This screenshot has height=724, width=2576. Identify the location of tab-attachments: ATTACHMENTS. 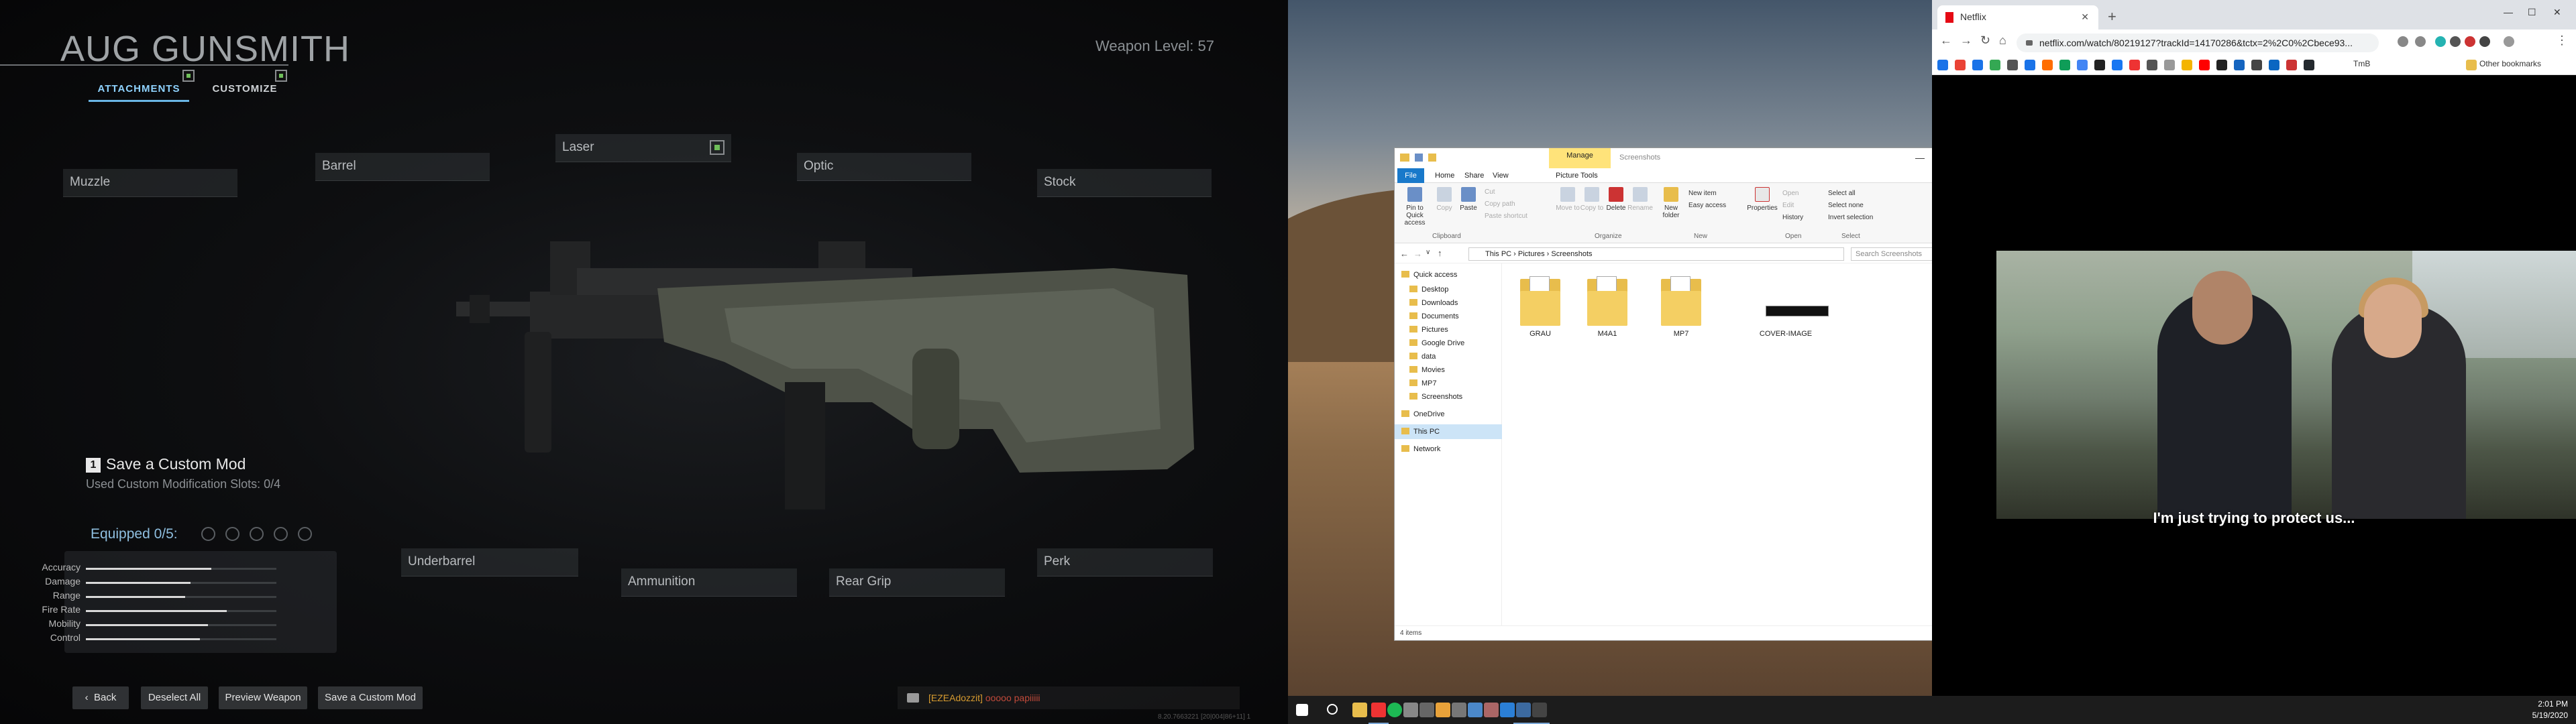
(142, 86).